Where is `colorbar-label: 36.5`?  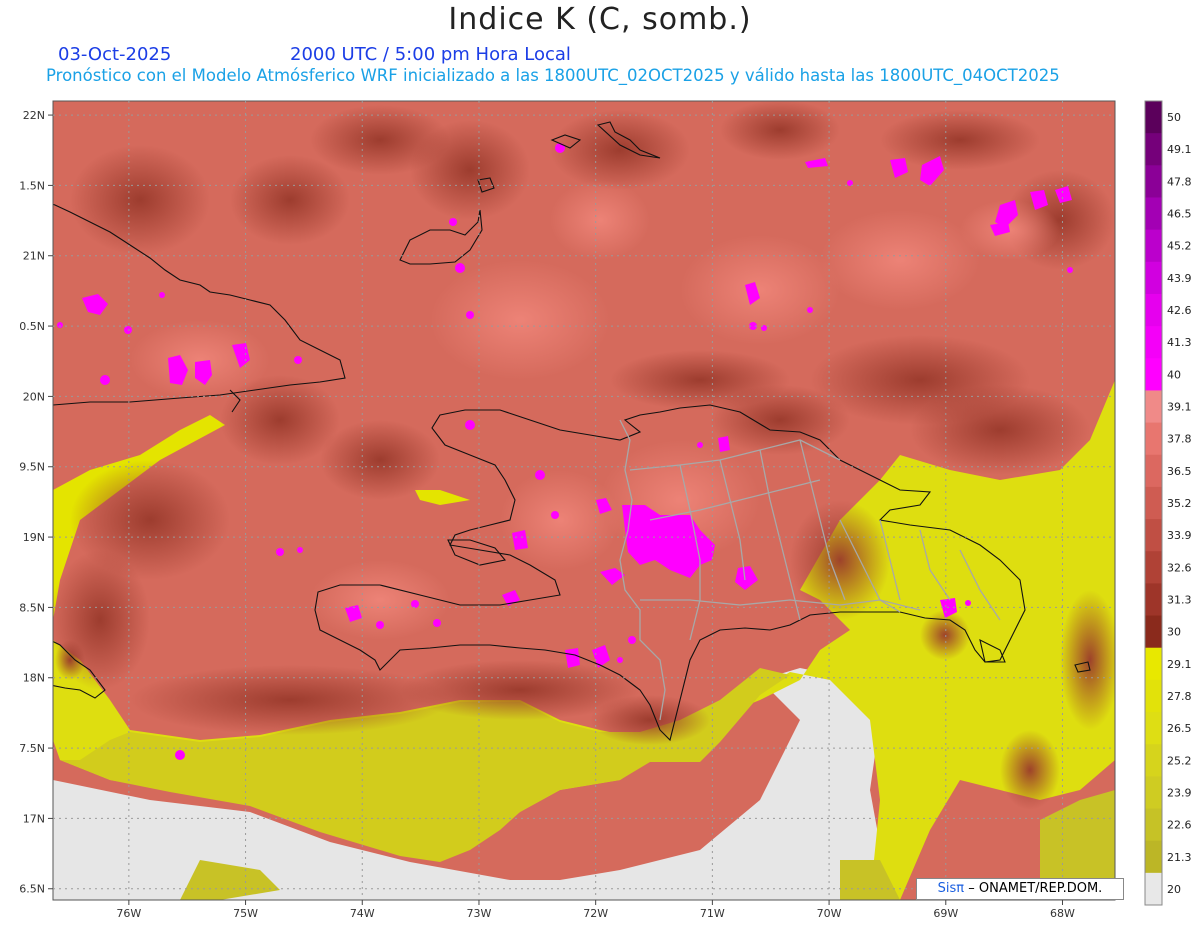 colorbar-label: 36.5 is located at coordinates (1179, 471).